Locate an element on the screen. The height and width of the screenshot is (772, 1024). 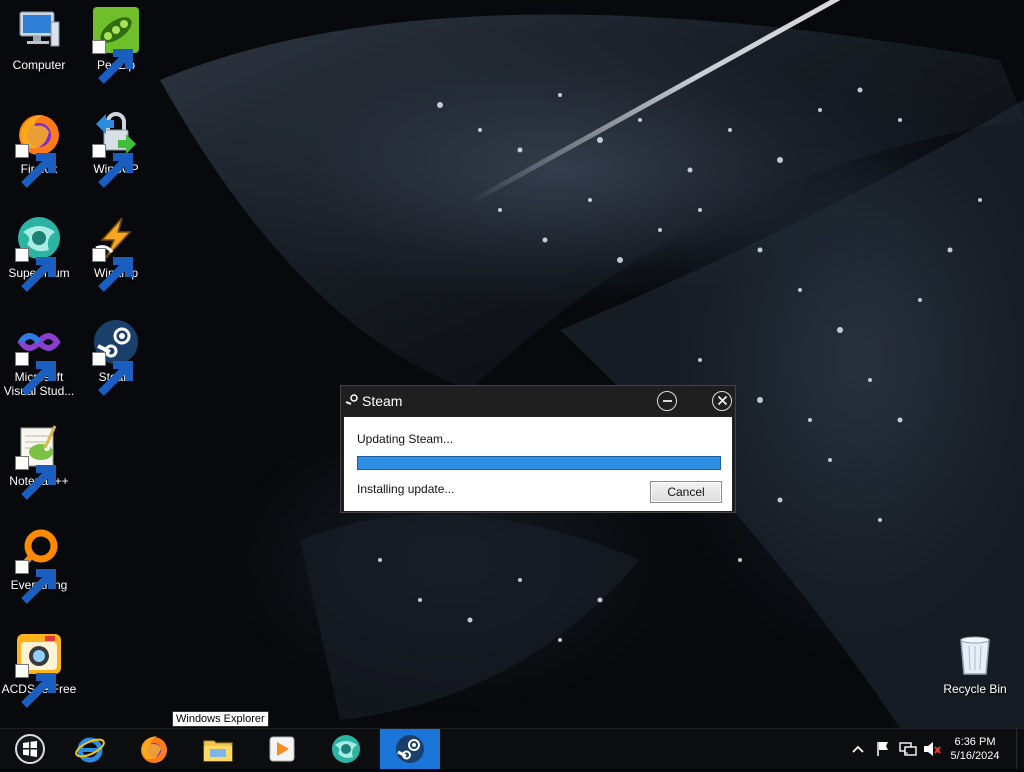
desktop-icon-winamp: Winamp is located at coordinates (116, 250).